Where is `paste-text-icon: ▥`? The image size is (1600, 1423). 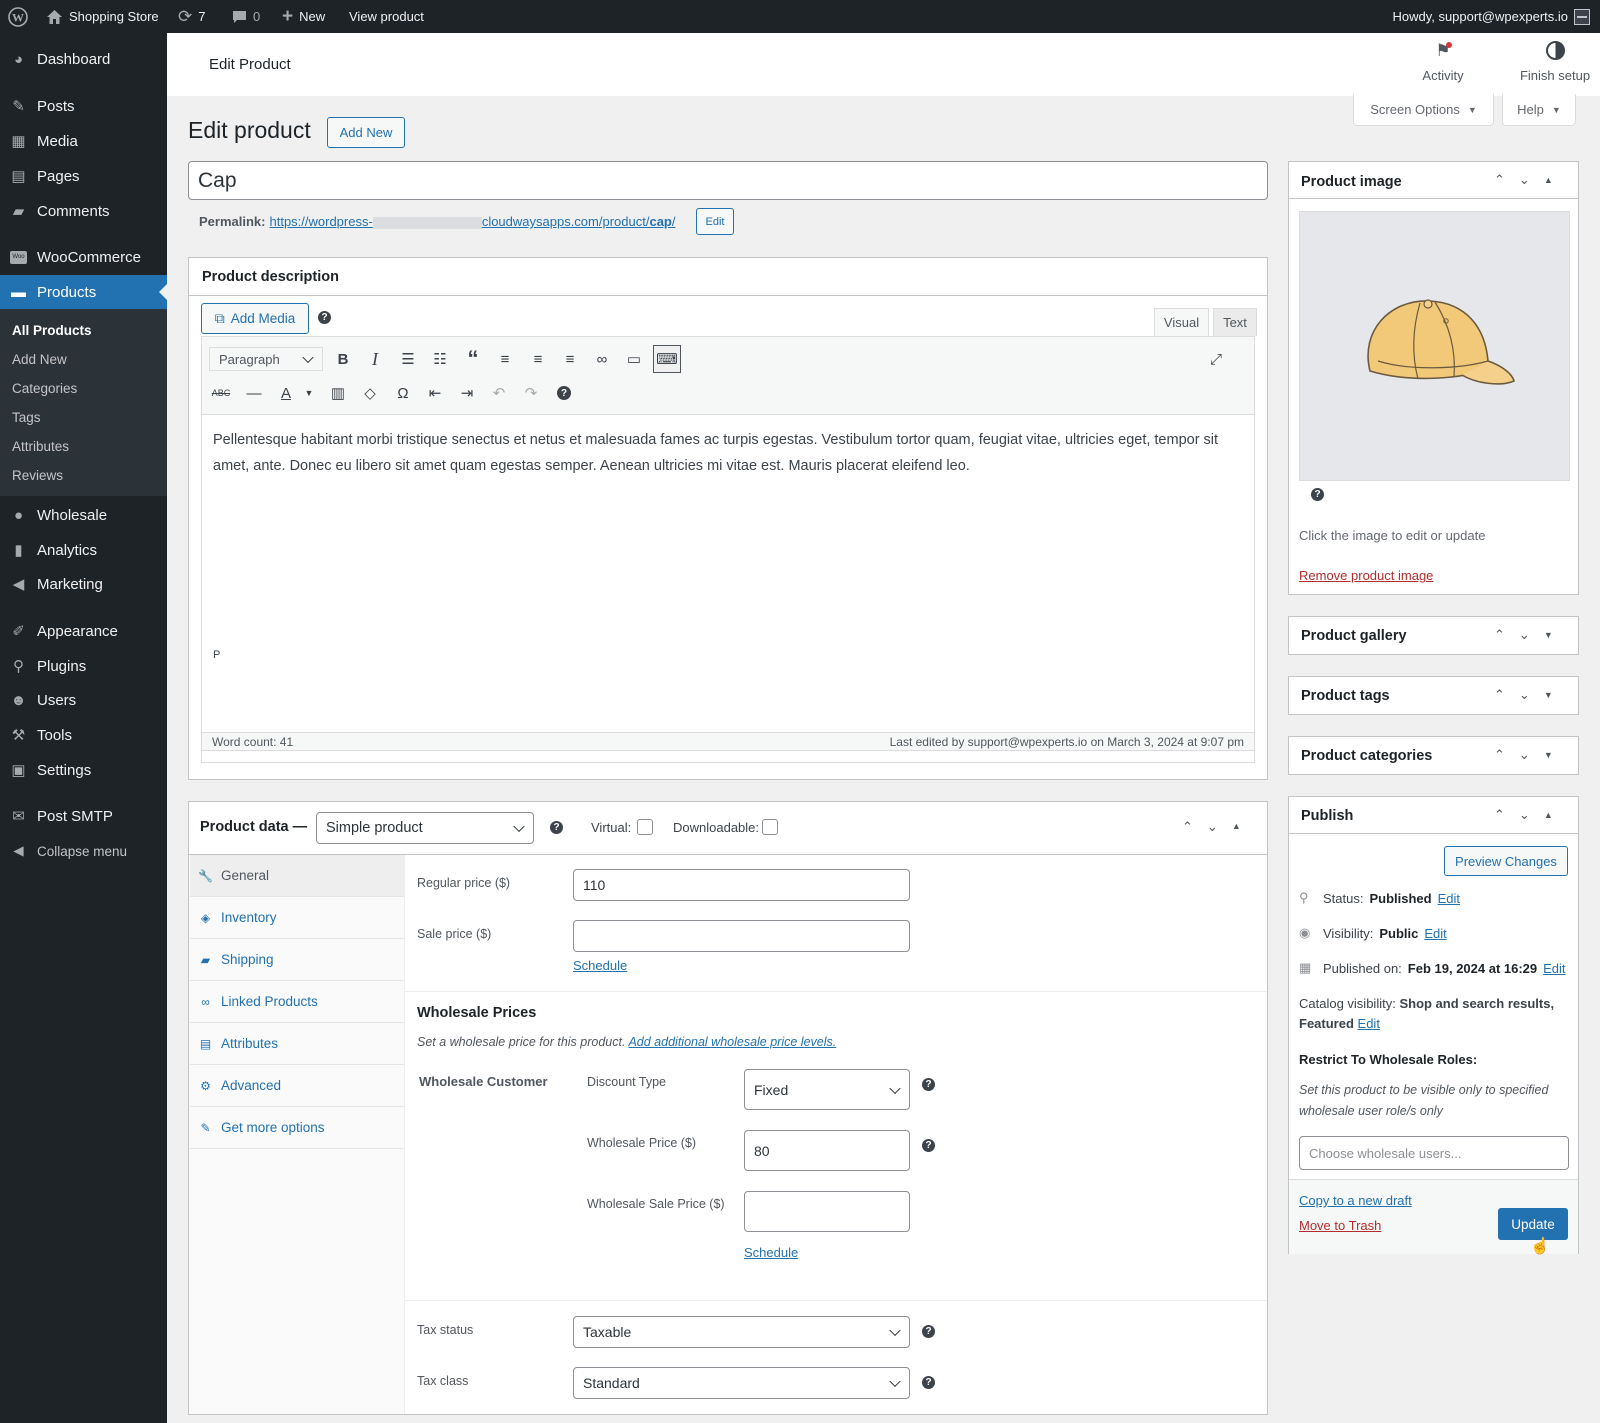
paste-text-icon: ▥ is located at coordinates (338, 393).